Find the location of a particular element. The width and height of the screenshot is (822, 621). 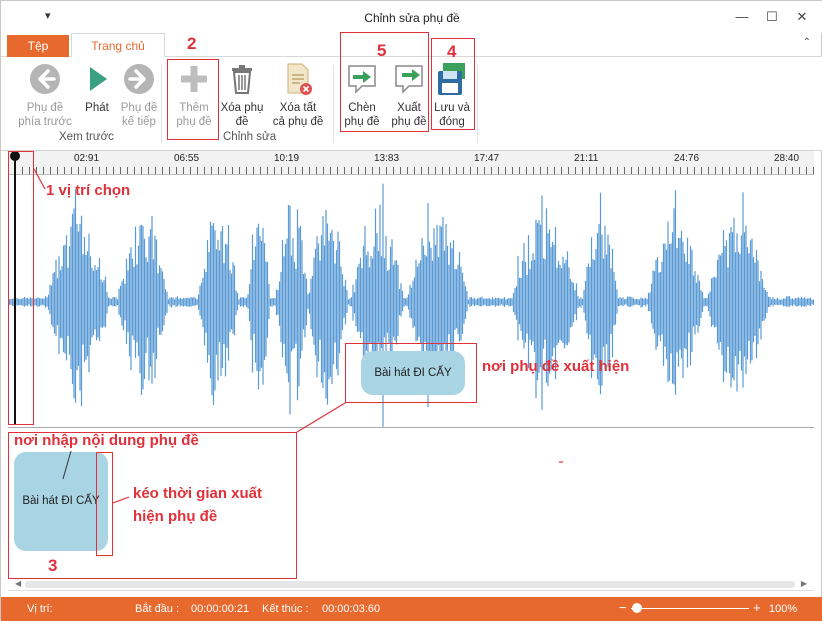

end-time-value: 00:00:03:60 is located at coordinates (351, 609).